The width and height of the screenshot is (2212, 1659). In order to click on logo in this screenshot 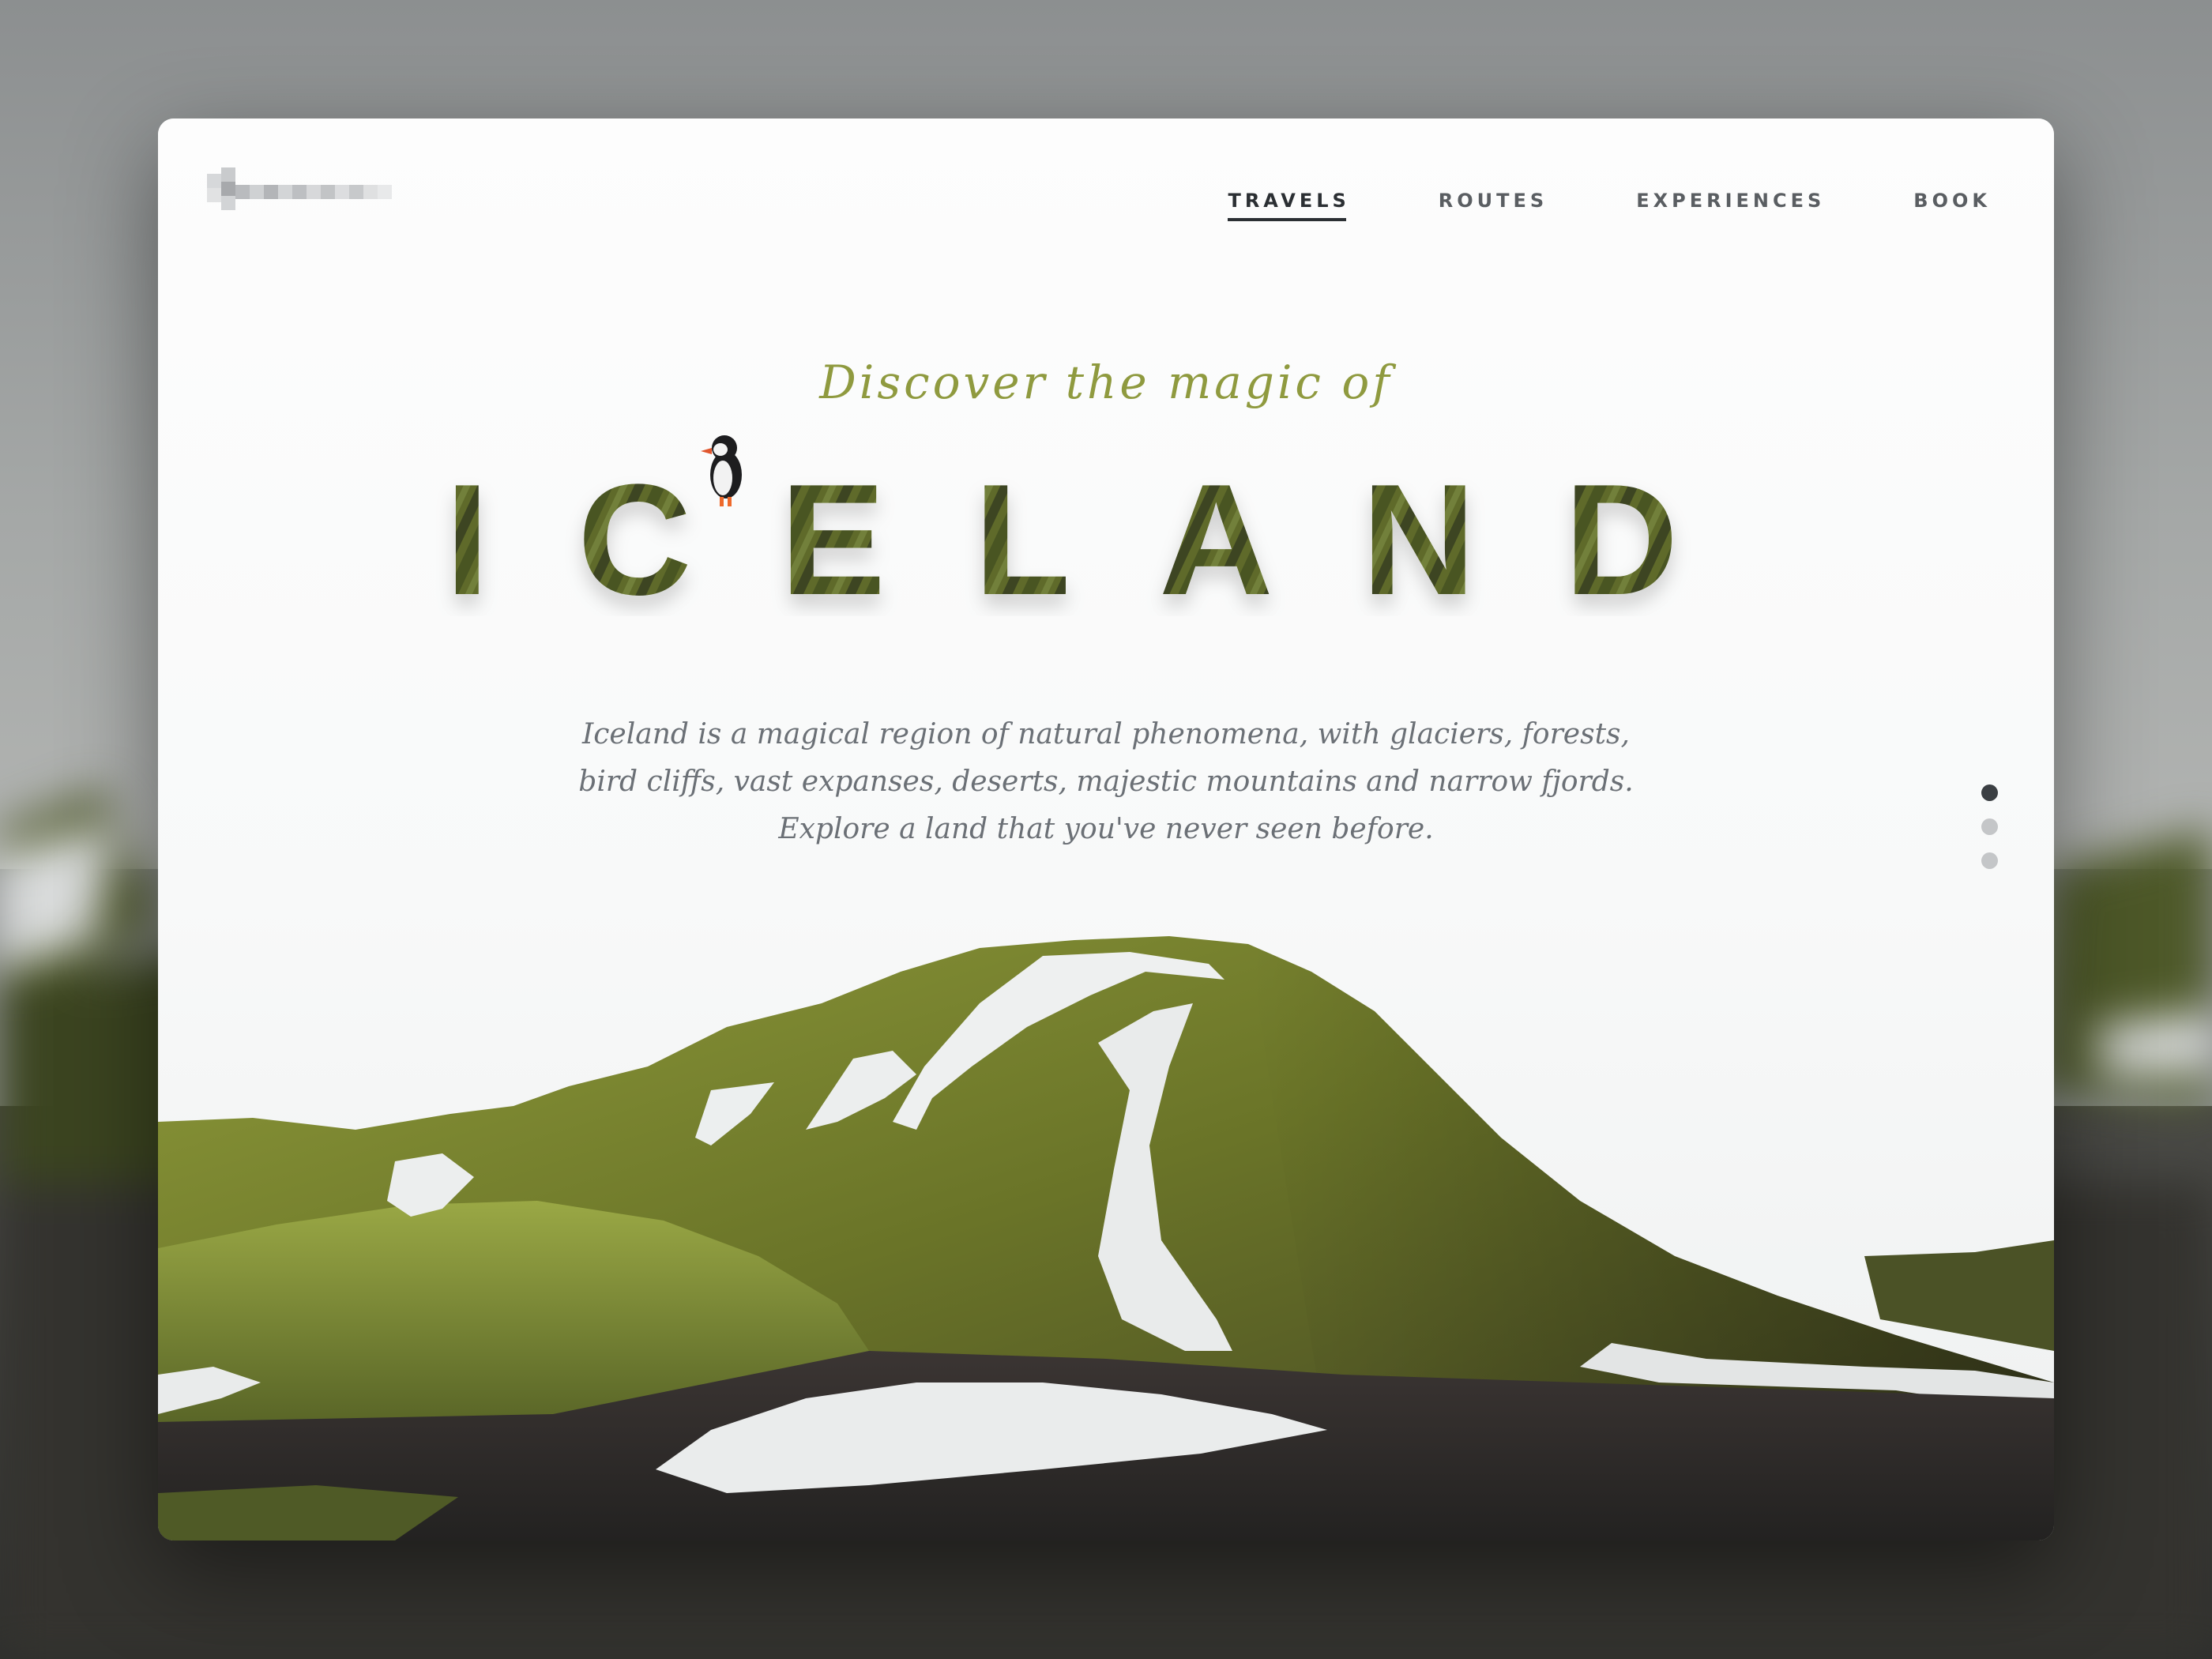, I will do `click(302, 195)`.